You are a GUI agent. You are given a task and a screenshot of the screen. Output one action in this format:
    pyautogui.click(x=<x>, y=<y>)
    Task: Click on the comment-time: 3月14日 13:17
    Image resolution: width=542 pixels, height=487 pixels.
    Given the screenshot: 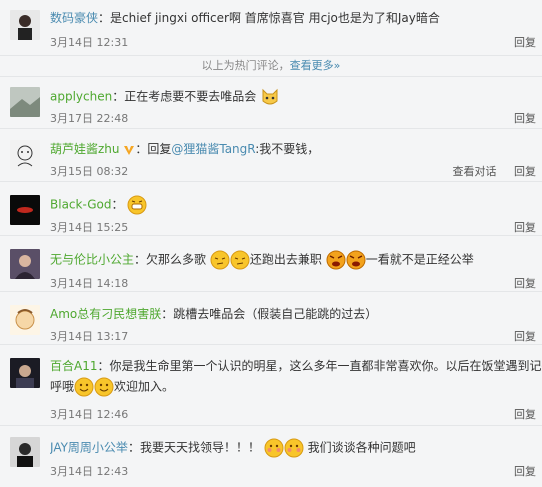 What is the action you would take?
    pyautogui.click(x=89, y=336)
    